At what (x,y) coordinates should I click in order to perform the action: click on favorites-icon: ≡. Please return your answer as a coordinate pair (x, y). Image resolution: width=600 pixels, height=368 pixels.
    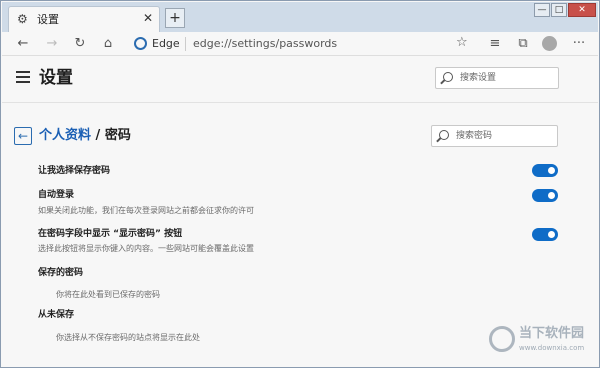
    Looking at the image, I should click on (495, 44).